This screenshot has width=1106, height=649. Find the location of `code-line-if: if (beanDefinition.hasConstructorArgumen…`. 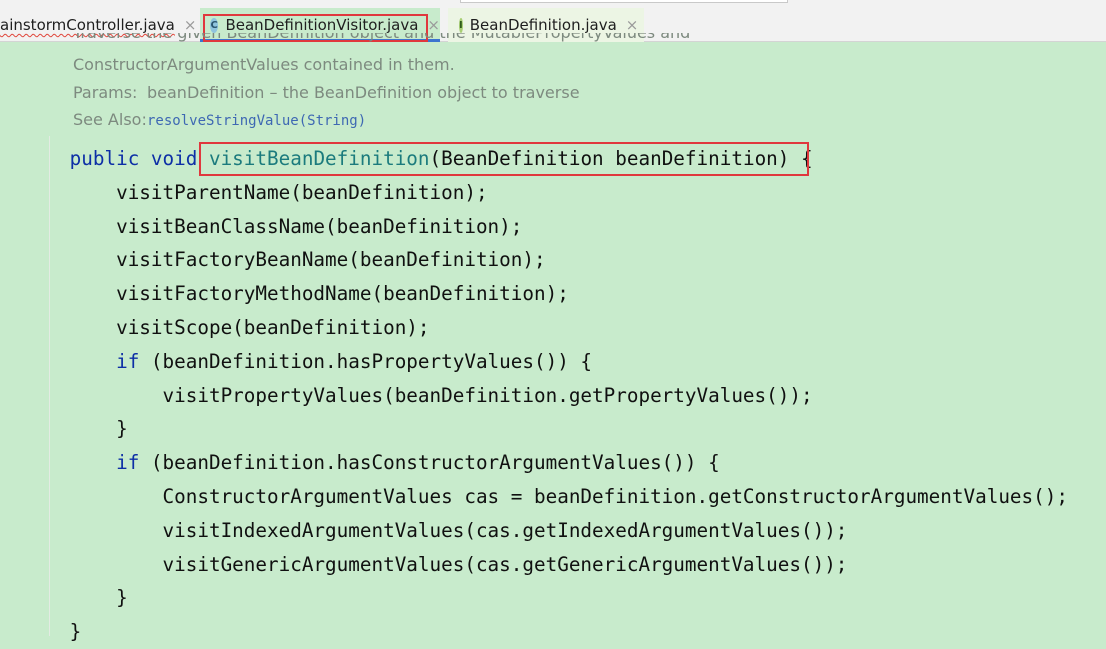

code-line-if: if (beanDefinition.hasConstructorArgumen… is located at coordinates (418, 463).